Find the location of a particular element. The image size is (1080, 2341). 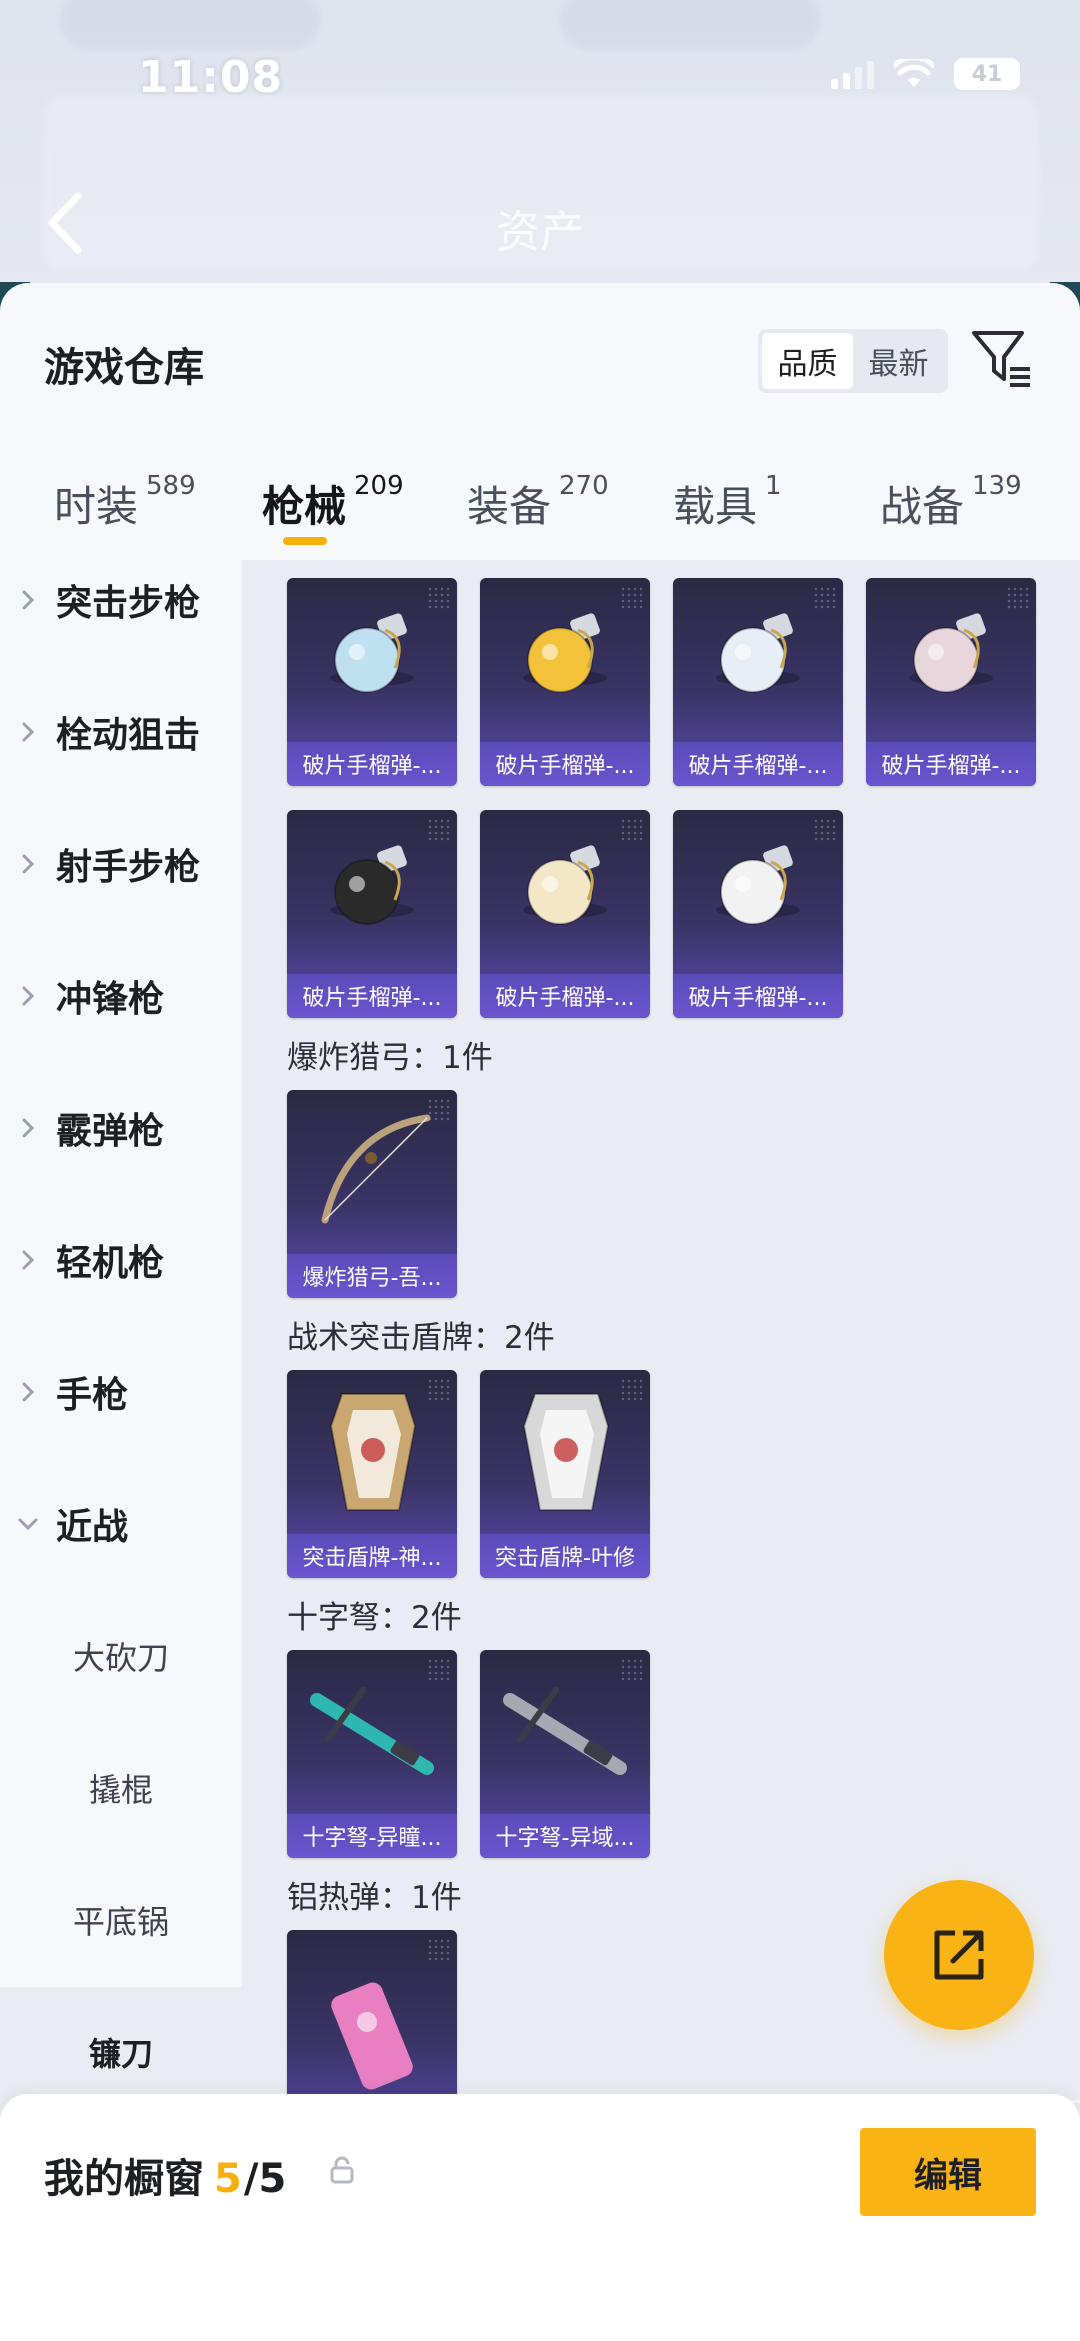

sort-quality-button: 品质 is located at coordinates (807, 361).